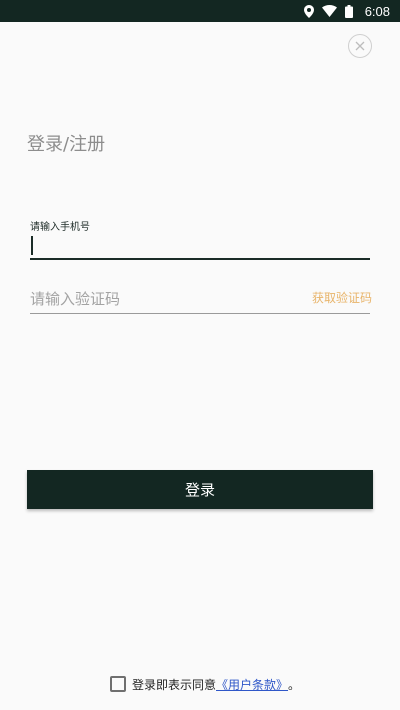 The image size is (400, 710). Describe the element at coordinates (342, 297) in the screenshot. I see `get-code-button: 获取验证码` at that location.